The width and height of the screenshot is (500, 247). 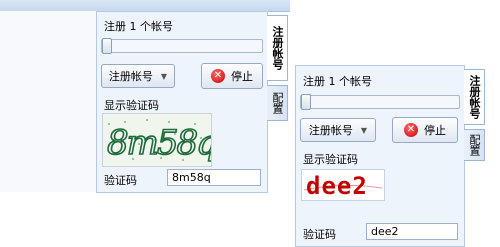 I want to click on left-area, so click(x=48, y=101).